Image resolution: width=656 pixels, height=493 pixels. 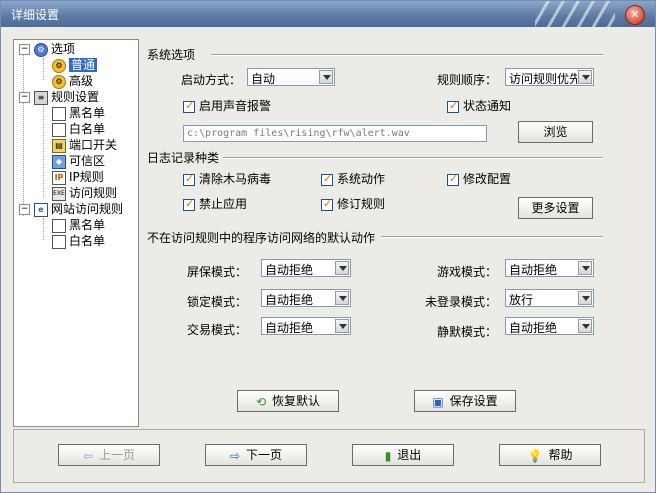 I want to click on tree-item-ip-rules: IP IP规则, so click(x=78, y=177).